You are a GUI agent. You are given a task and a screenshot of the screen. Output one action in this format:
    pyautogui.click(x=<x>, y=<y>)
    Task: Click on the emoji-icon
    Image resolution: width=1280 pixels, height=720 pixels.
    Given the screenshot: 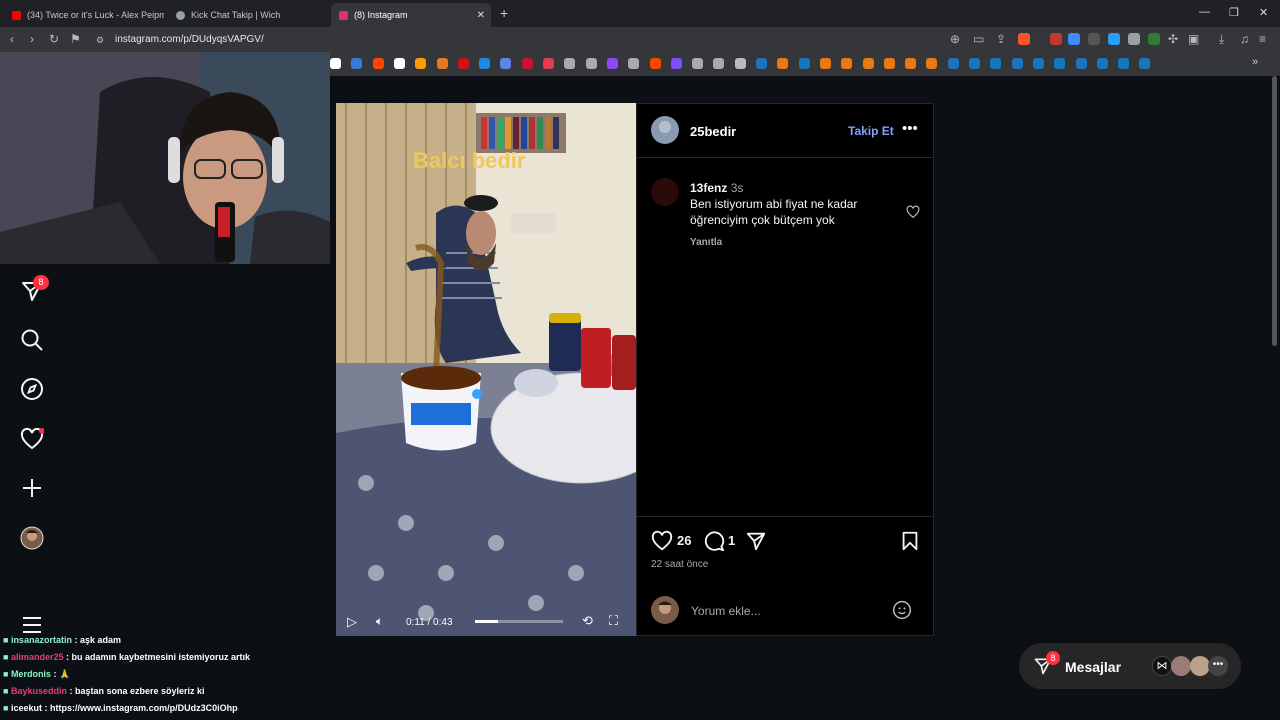 What is the action you would take?
    pyautogui.click(x=902, y=610)
    